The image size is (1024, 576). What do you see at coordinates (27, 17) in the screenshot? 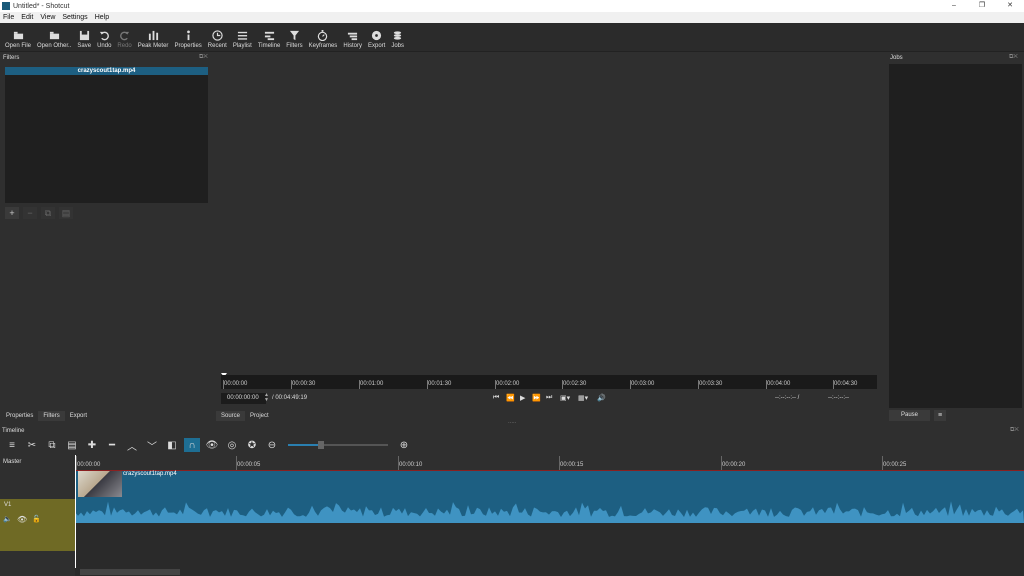
I see `menu-edit: Edit` at bounding box center [27, 17].